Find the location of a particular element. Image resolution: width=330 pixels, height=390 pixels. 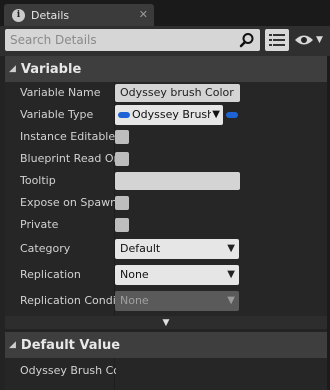

category-value: Default is located at coordinates (140, 248).